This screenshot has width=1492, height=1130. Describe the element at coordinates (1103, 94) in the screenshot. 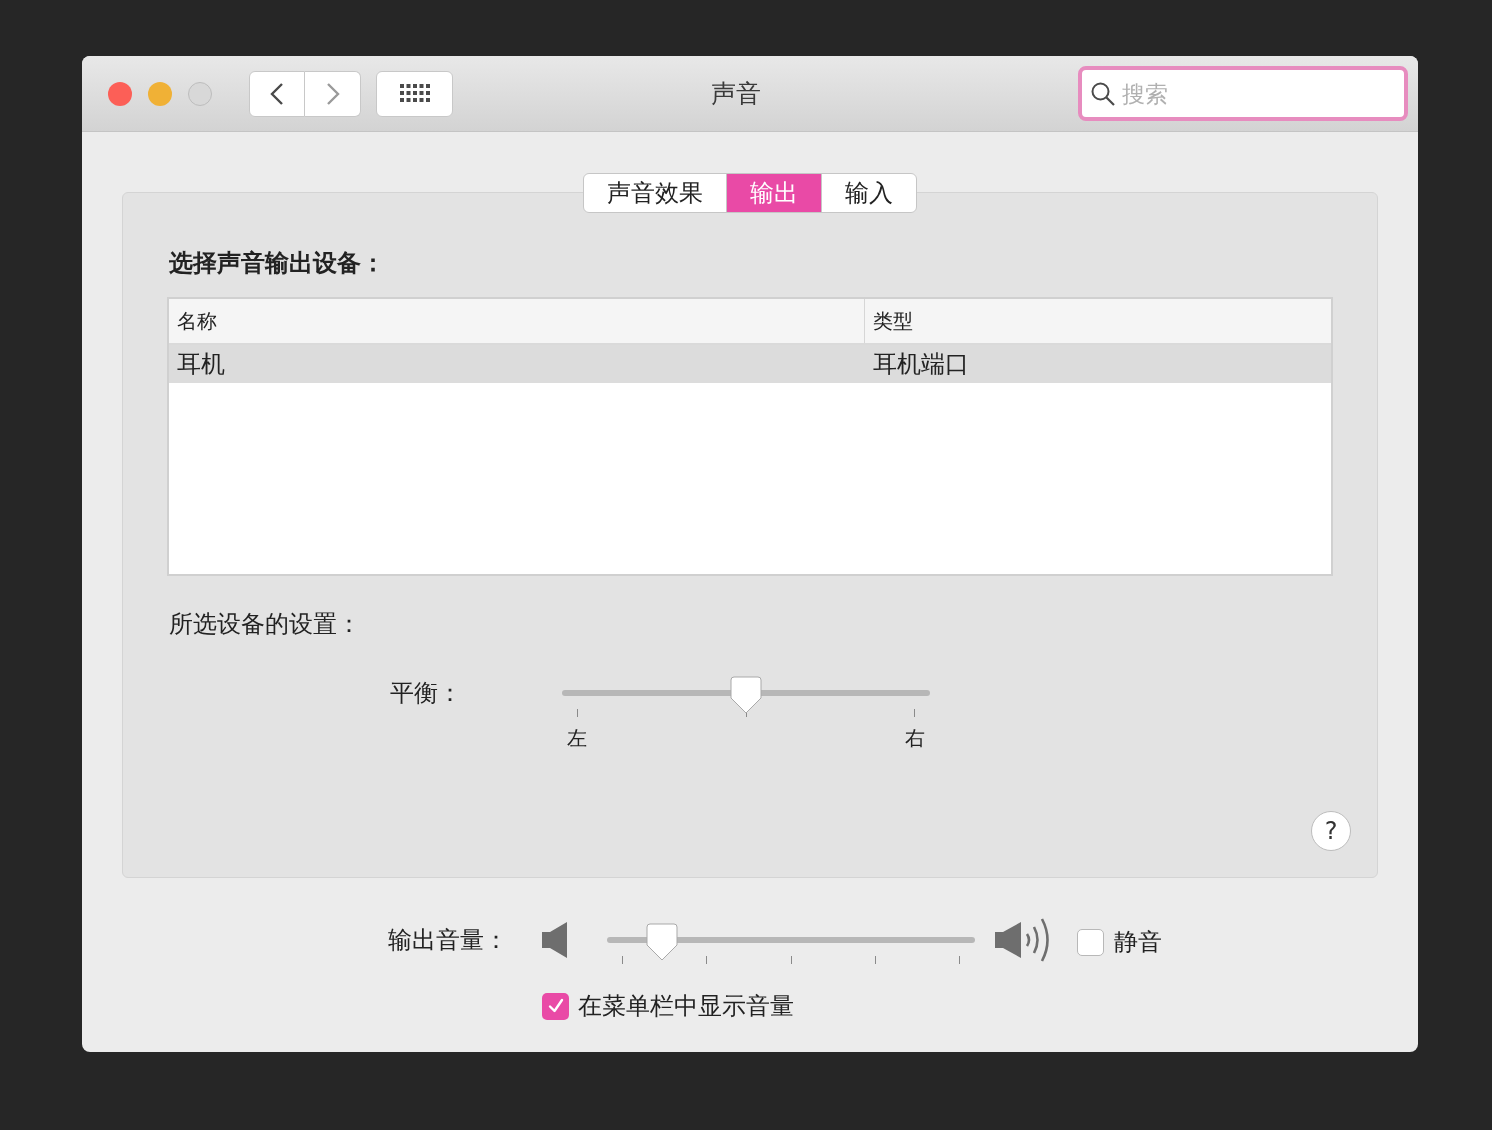

I see `search-icon` at that location.